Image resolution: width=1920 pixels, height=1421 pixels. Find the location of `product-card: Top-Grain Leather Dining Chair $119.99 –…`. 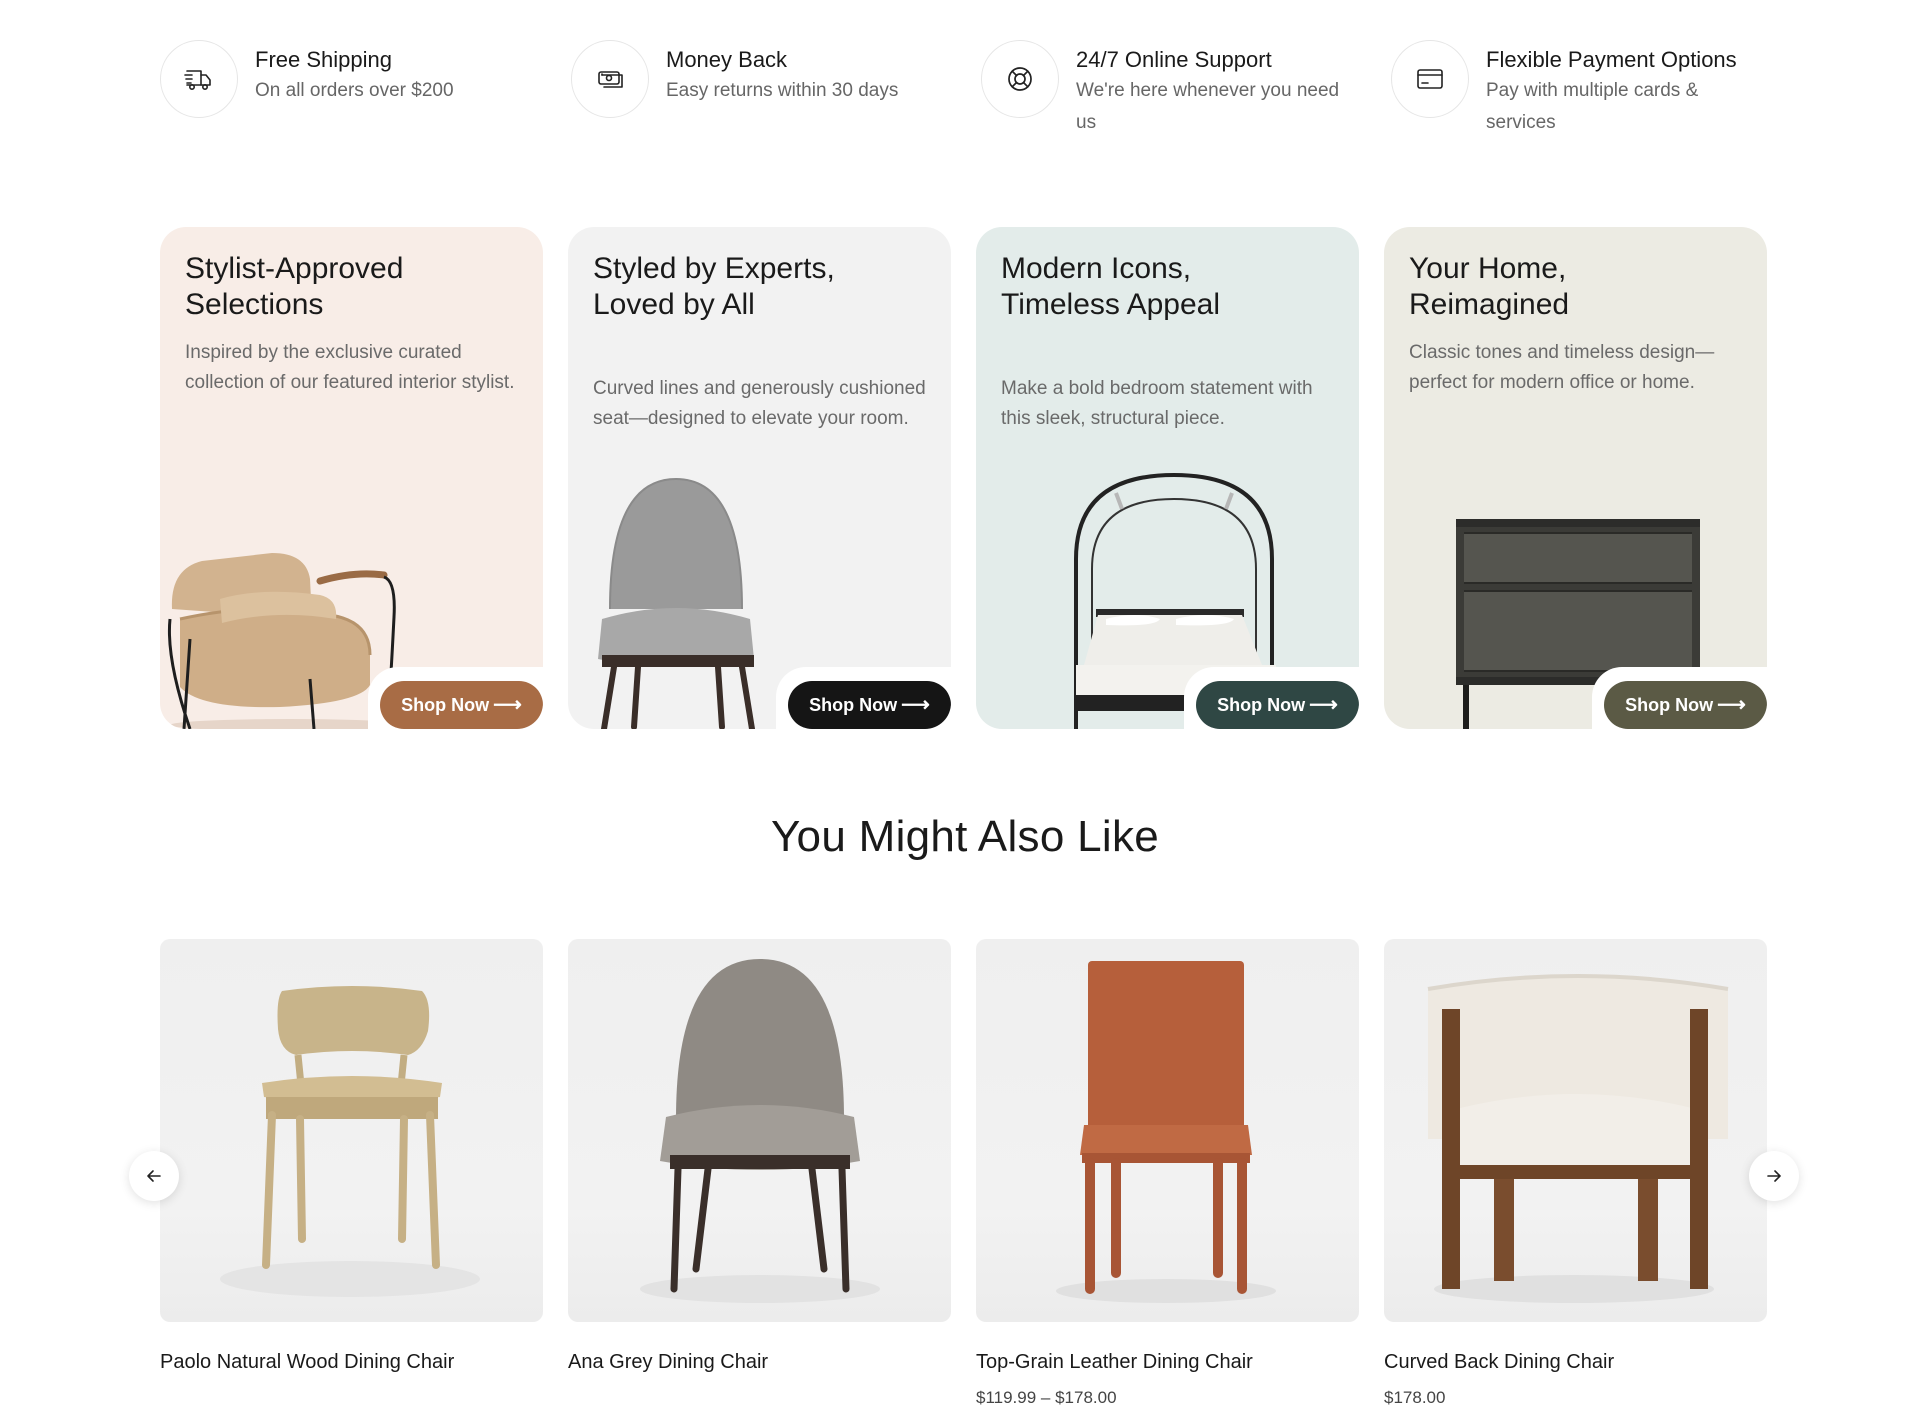

product-card: Top-Grain Leather Dining Chair $119.99 –… is located at coordinates (1167, 1174).